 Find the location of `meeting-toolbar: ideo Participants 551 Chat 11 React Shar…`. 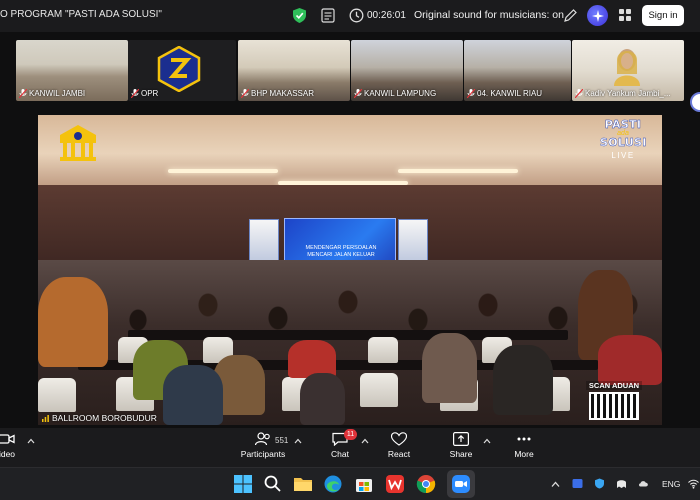

meeting-toolbar: ideo Participants 551 Chat 11 React Shar… is located at coordinates (350, 447).